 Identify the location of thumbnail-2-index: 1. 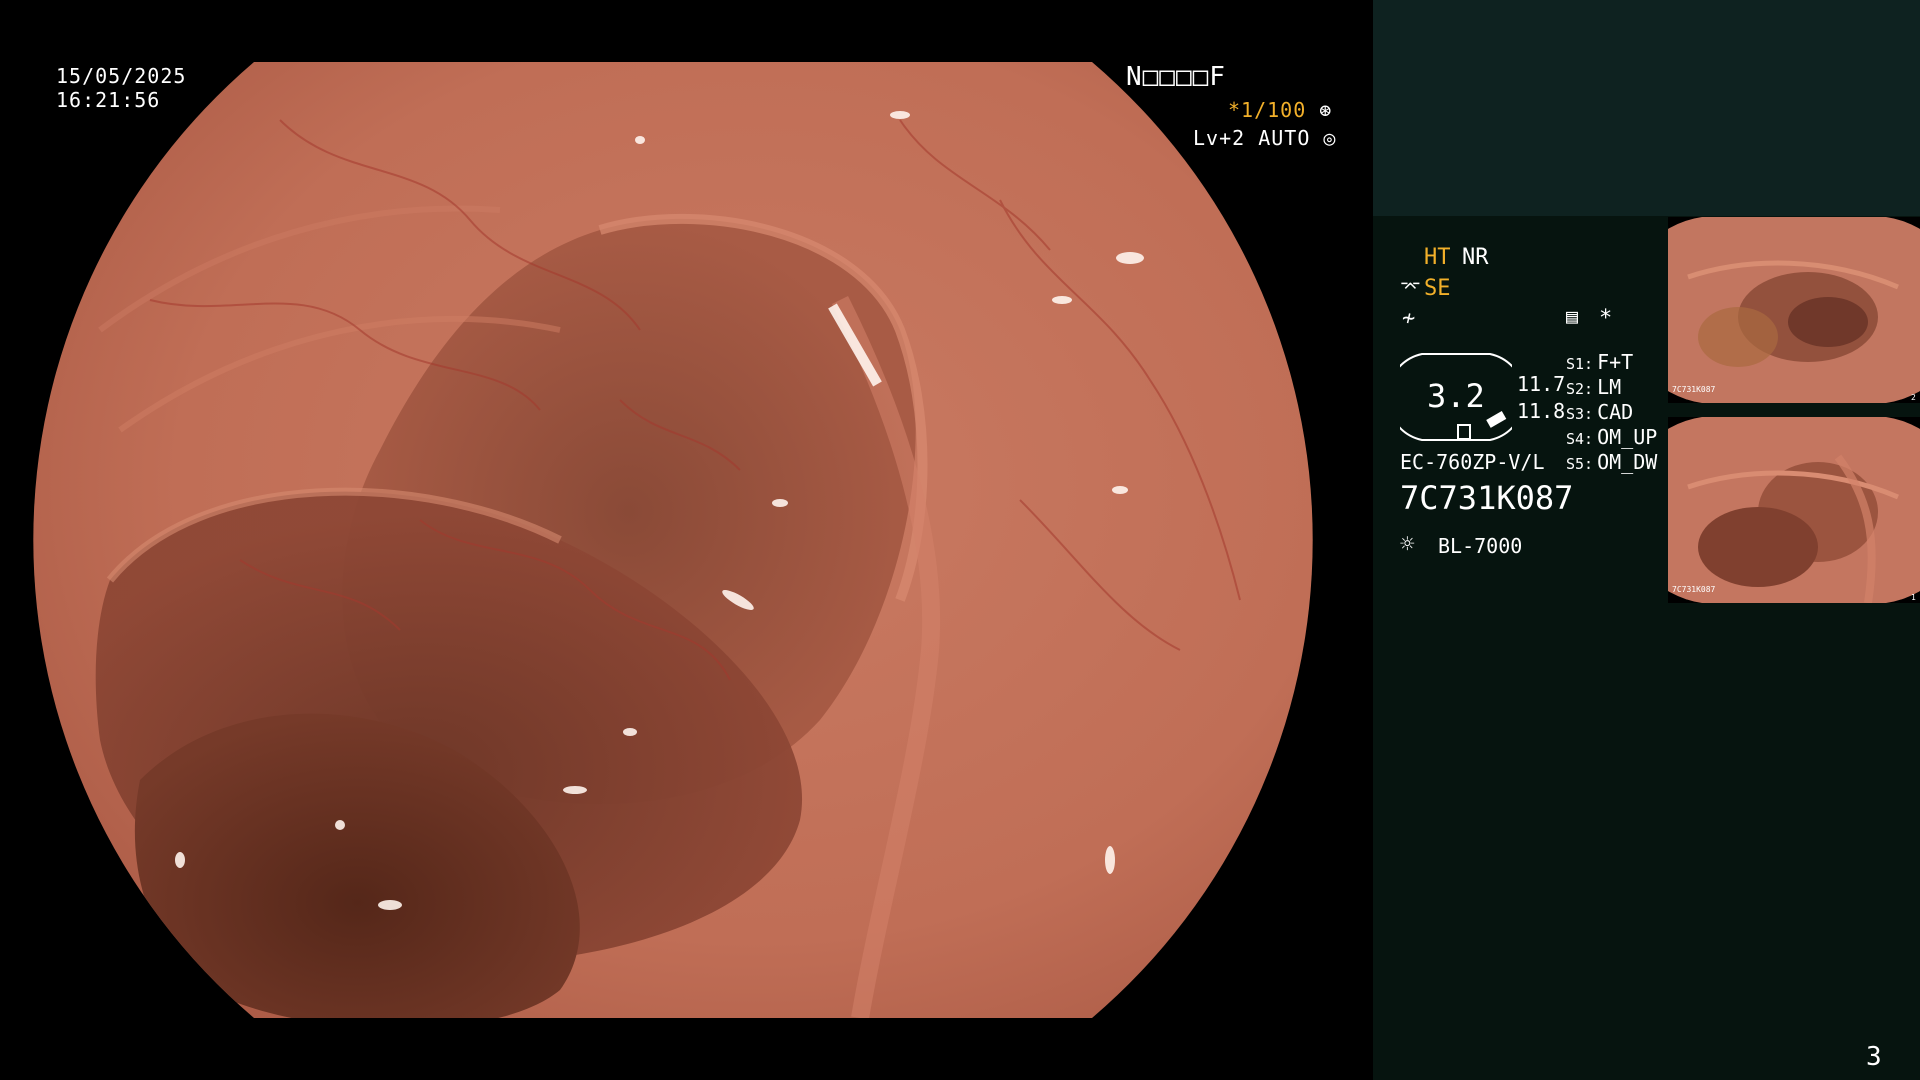
(1913, 597).